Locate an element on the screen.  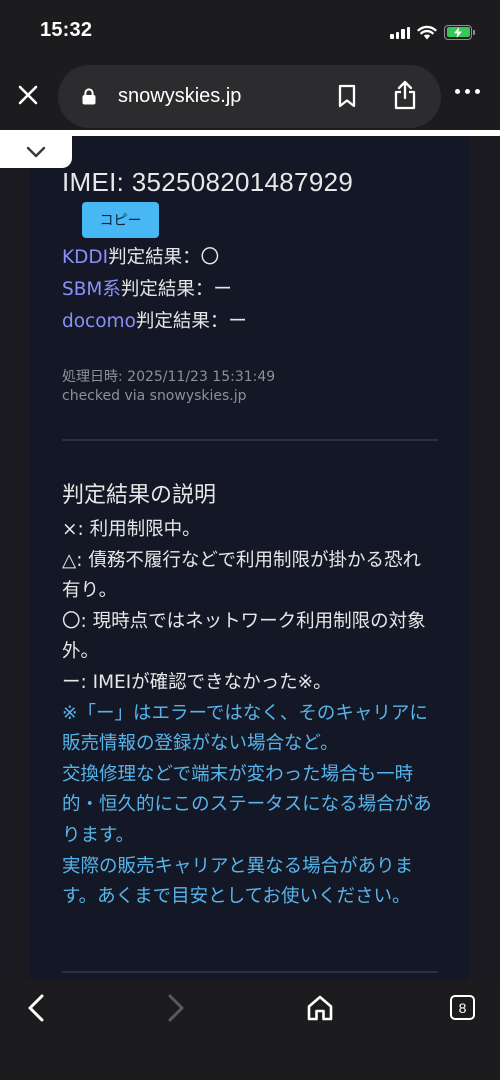
status-time: 15:32 is located at coordinates (66, 30).